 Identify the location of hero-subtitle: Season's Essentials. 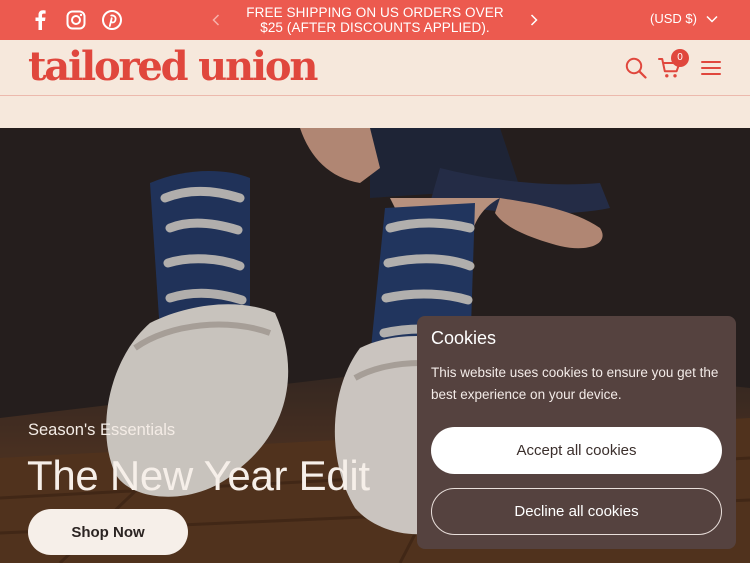
(102, 430).